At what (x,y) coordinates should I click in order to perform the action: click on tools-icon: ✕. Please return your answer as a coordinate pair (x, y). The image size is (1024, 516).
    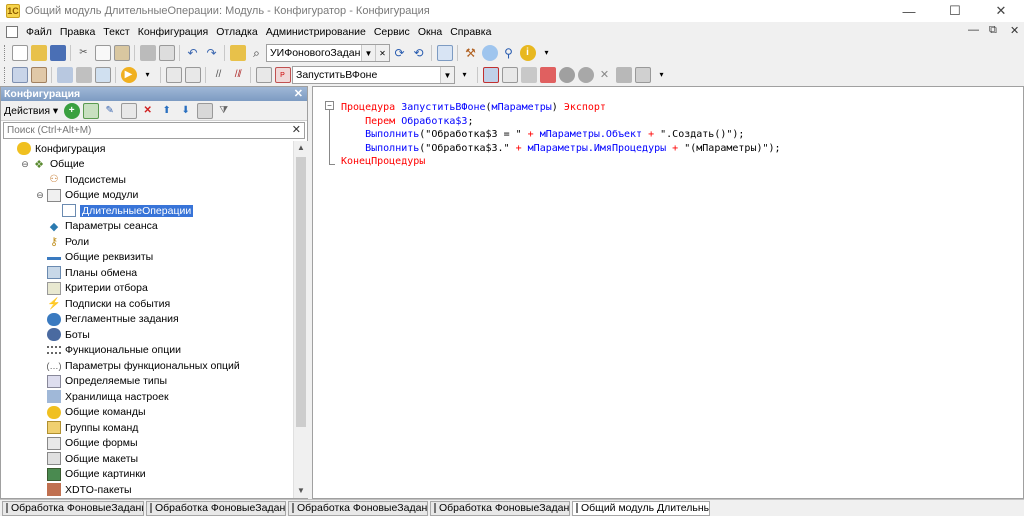
    Looking at the image, I should click on (605, 75).